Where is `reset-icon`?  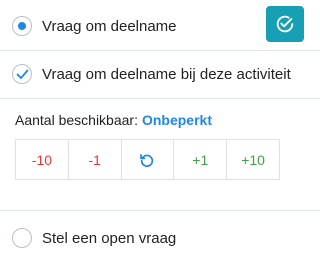
reset-icon is located at coordinates (147, 160).